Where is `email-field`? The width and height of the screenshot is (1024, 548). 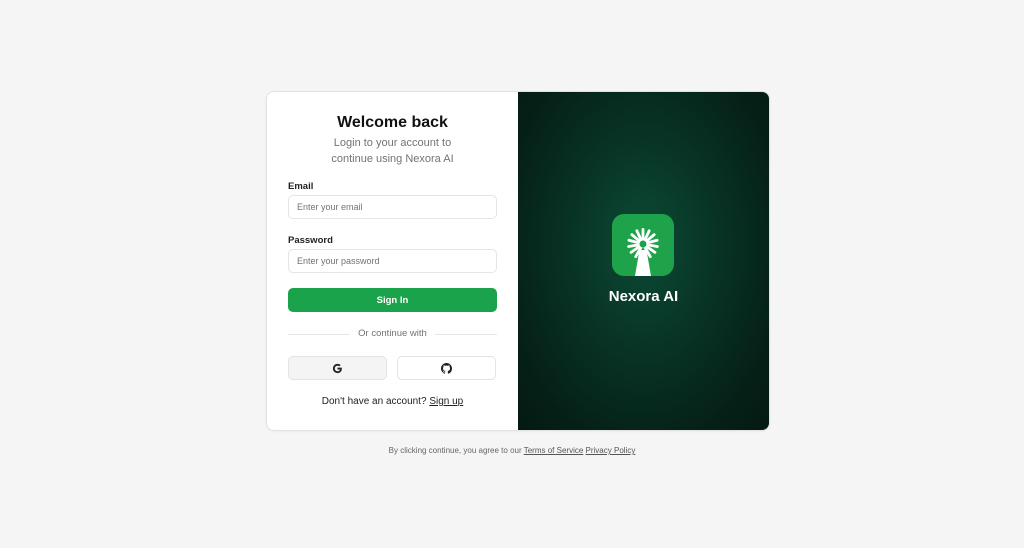
email-field is located at coordinates (392, 207).